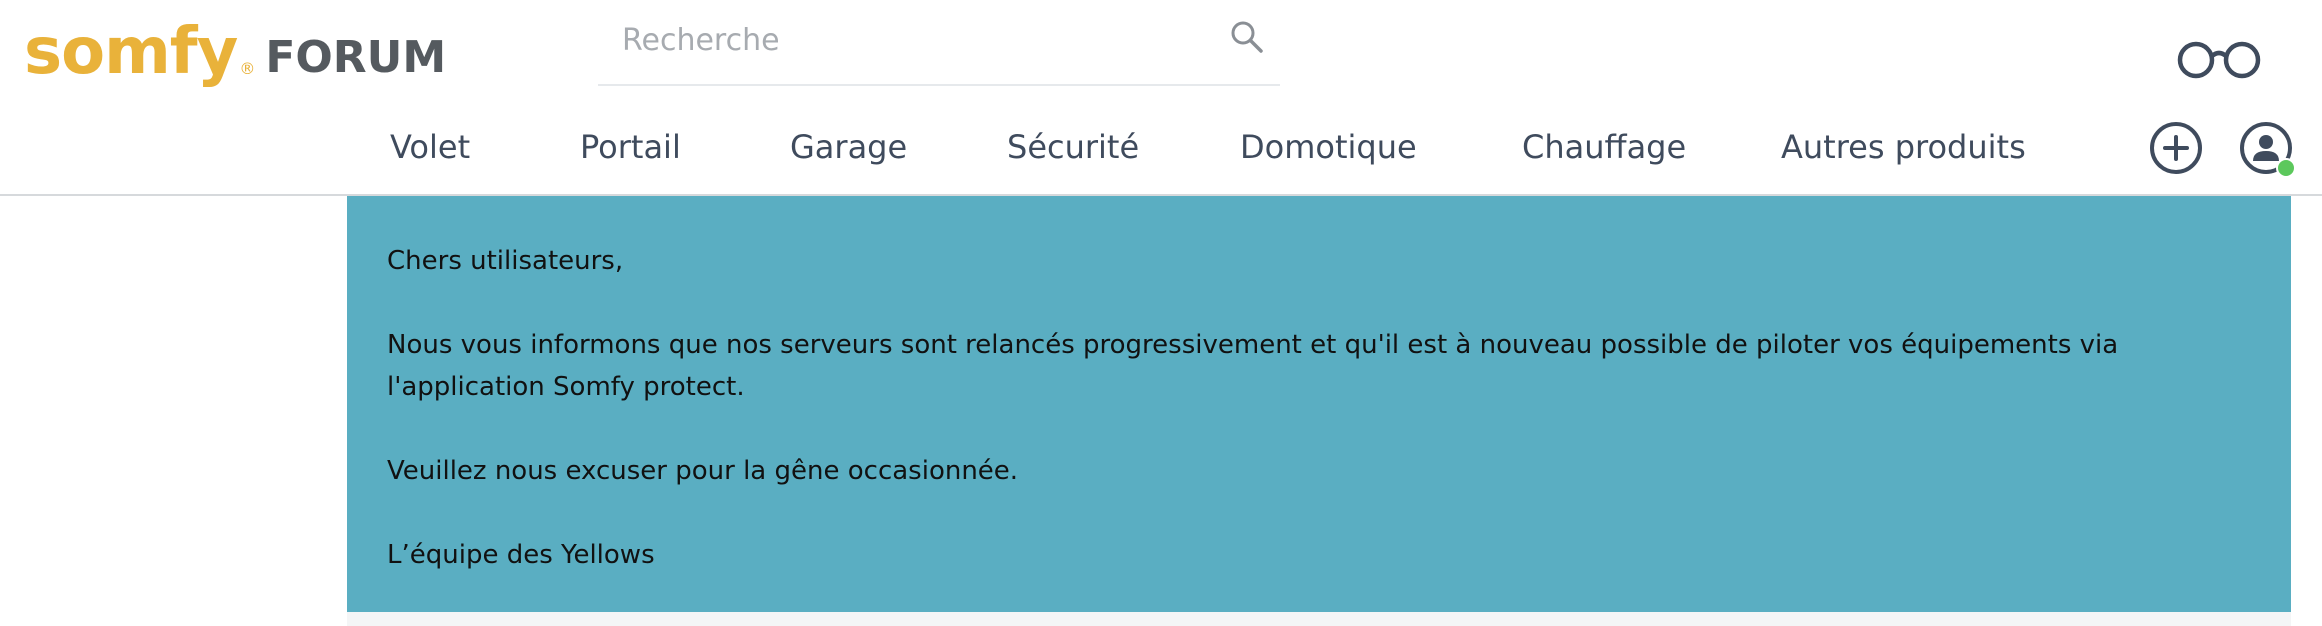 The image size is (2322, 626). What do you see at coordinates (521, 555) in the screenshot?
I see `banner-signature: L’équipe des Yellows` at bounding box center [521, 555].